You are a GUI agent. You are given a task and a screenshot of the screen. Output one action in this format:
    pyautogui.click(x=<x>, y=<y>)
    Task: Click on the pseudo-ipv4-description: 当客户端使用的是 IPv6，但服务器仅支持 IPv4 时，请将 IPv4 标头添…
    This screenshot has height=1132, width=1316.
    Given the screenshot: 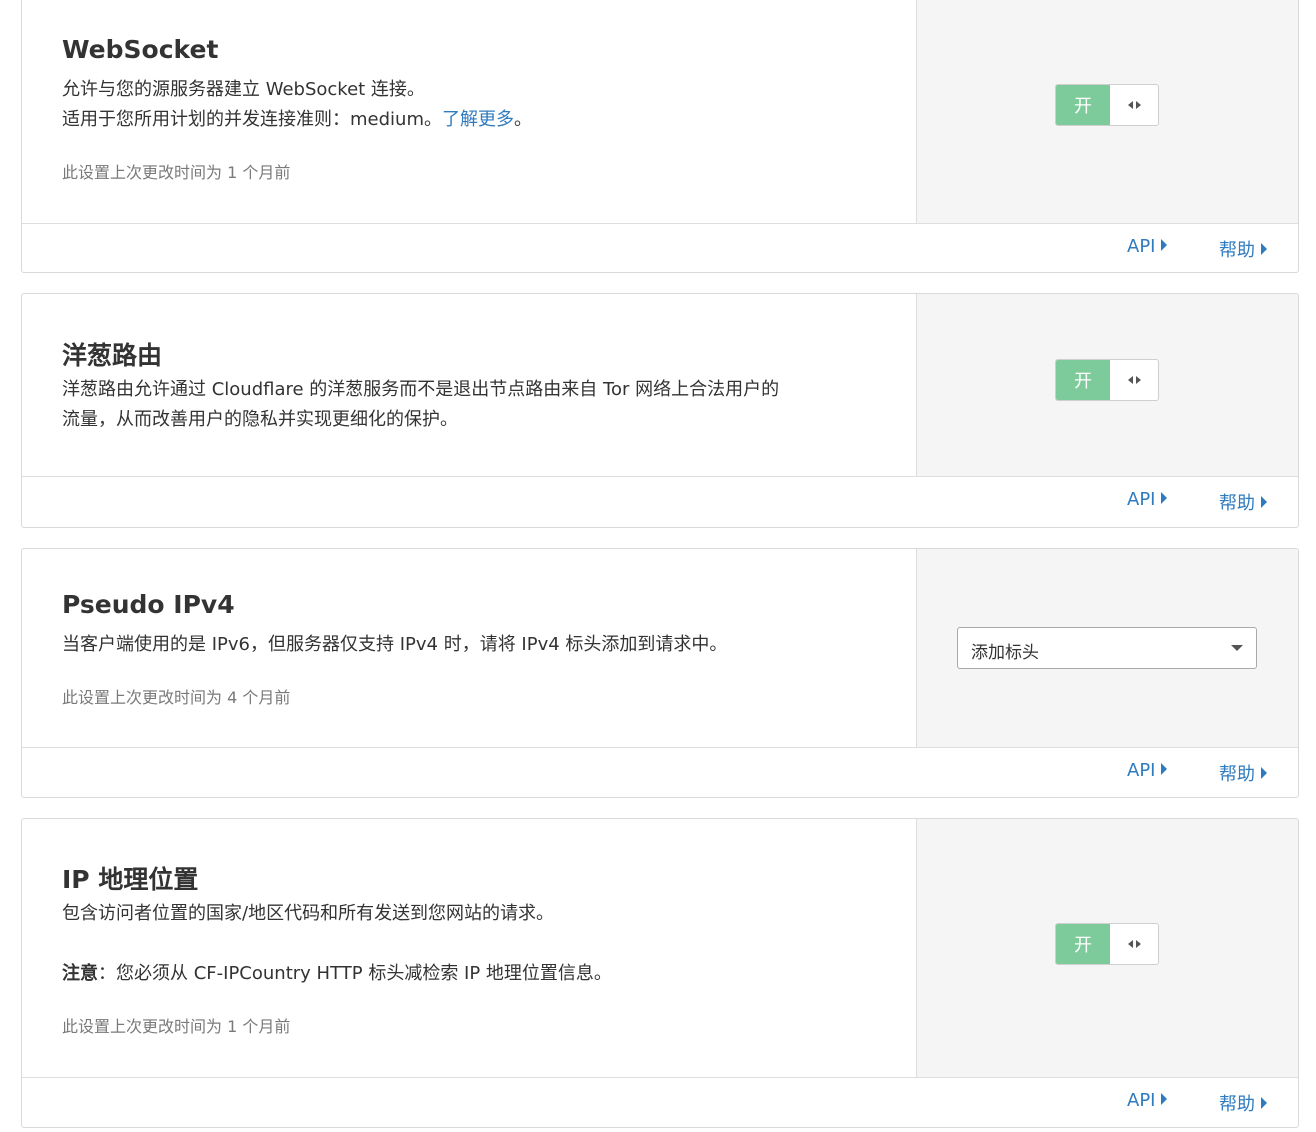 What is the action you would take?
    pyautogui.click(x=472, y=645)
    